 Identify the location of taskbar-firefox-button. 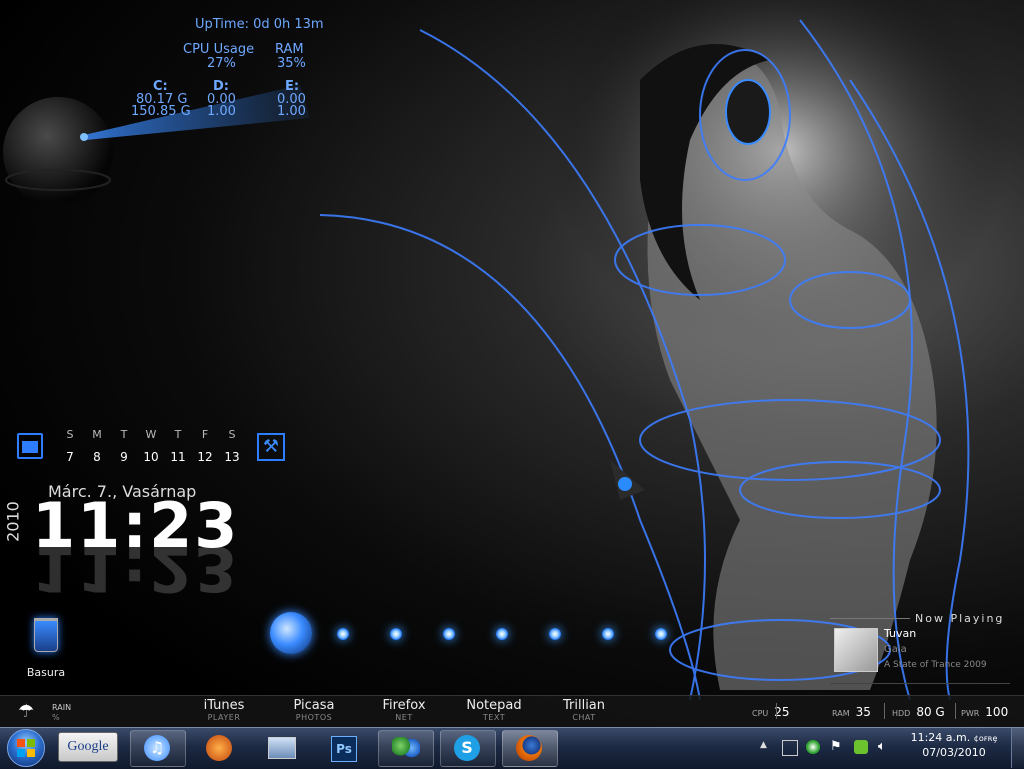
(530, 748).